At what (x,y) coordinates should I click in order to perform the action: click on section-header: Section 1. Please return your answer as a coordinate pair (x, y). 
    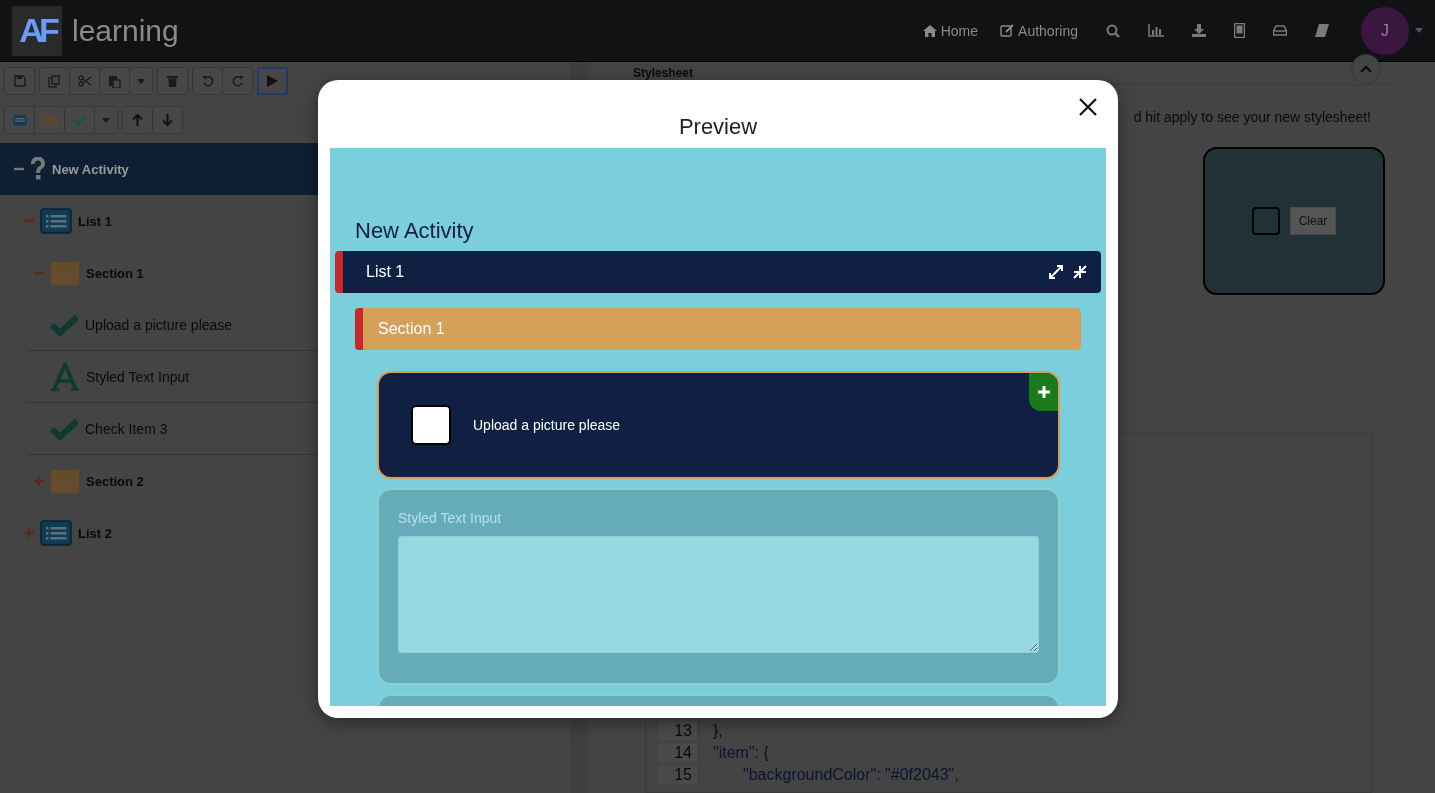
    Looking at the image, I should click on (718, 329).